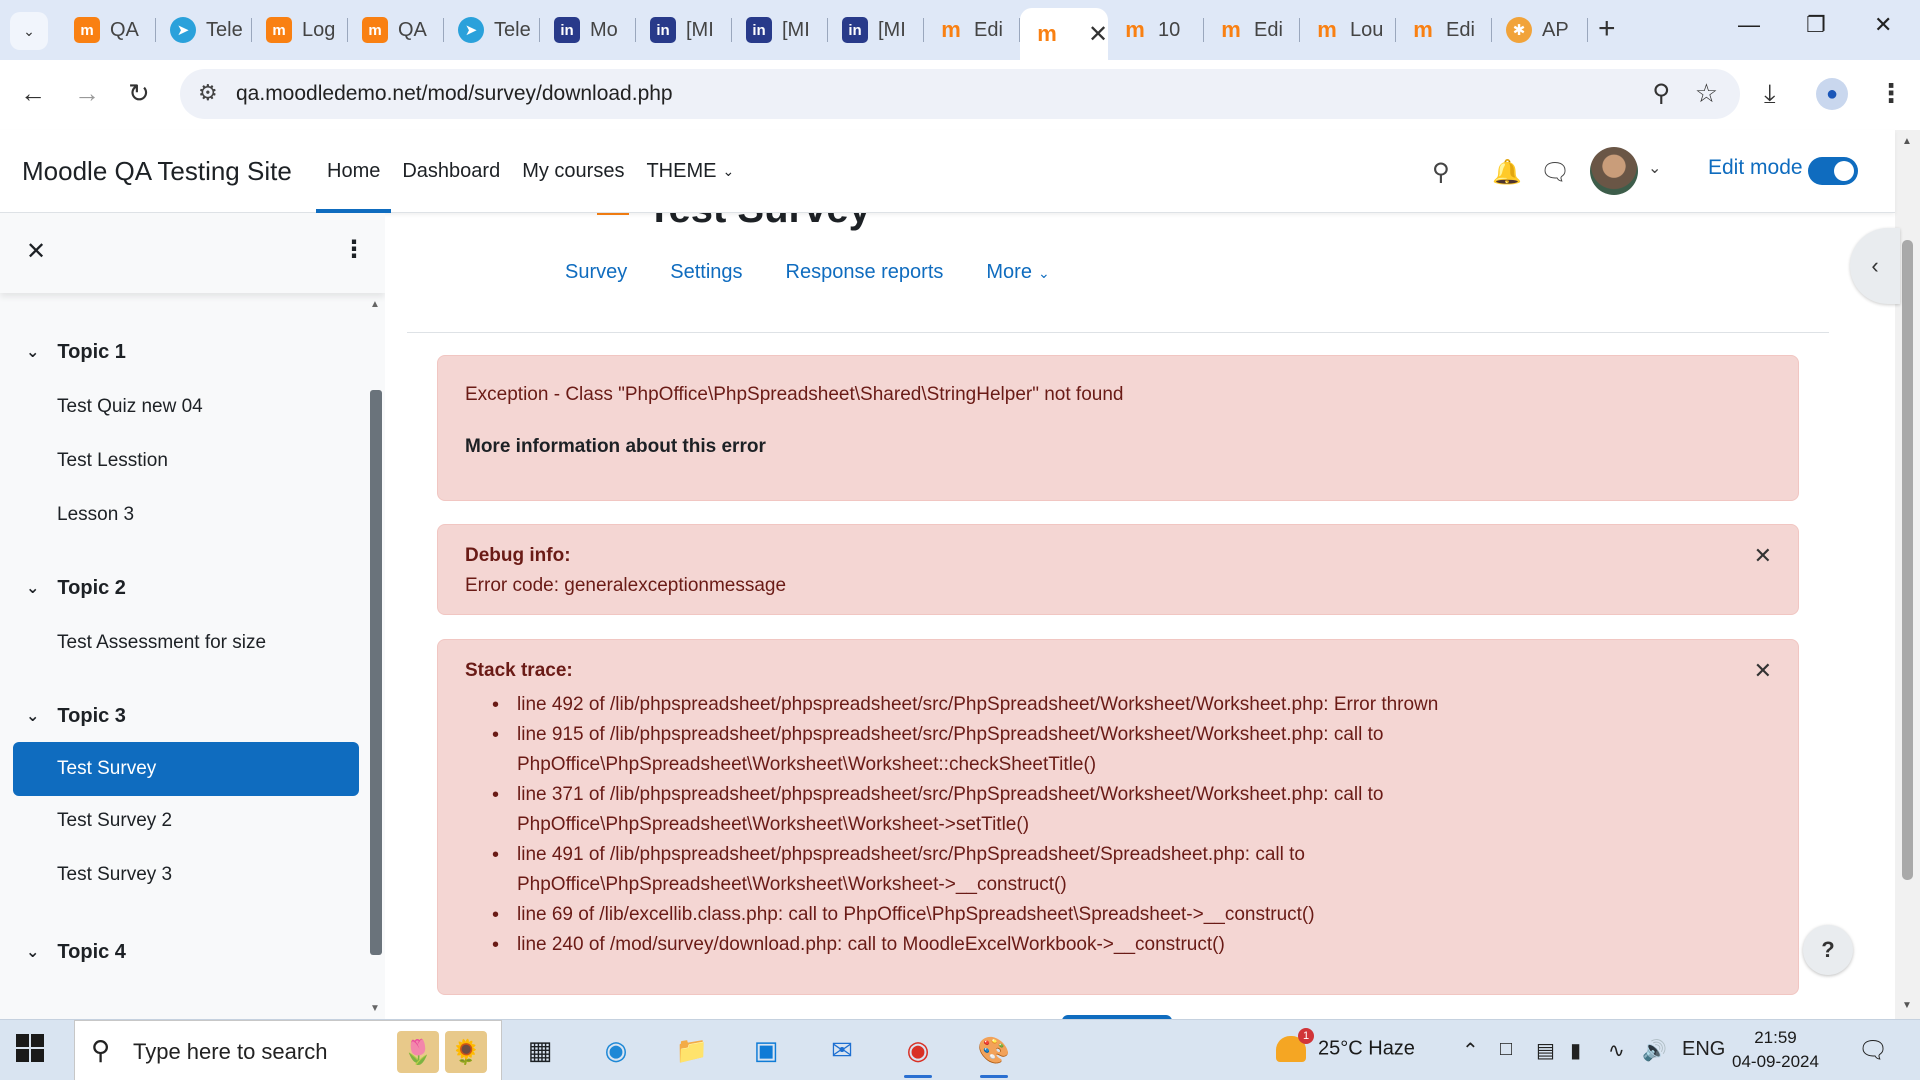 Image resolution: width=1920 pixels, height=1080 pixels. What do you see at coordinates (596, 272) in the screenshot?
I see `tab-survey: Survey` at bounding box center [596, 272].